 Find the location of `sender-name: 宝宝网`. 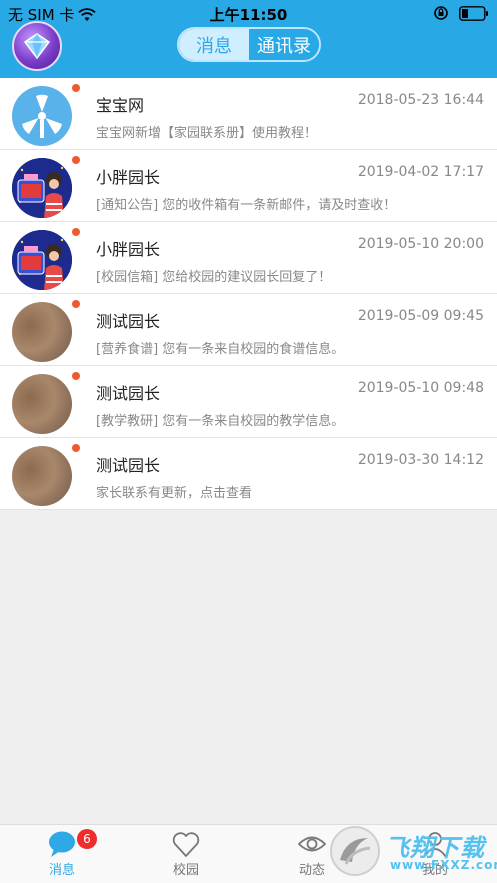

sender-name: 宝宝网 is located at coordinates (120, 105).